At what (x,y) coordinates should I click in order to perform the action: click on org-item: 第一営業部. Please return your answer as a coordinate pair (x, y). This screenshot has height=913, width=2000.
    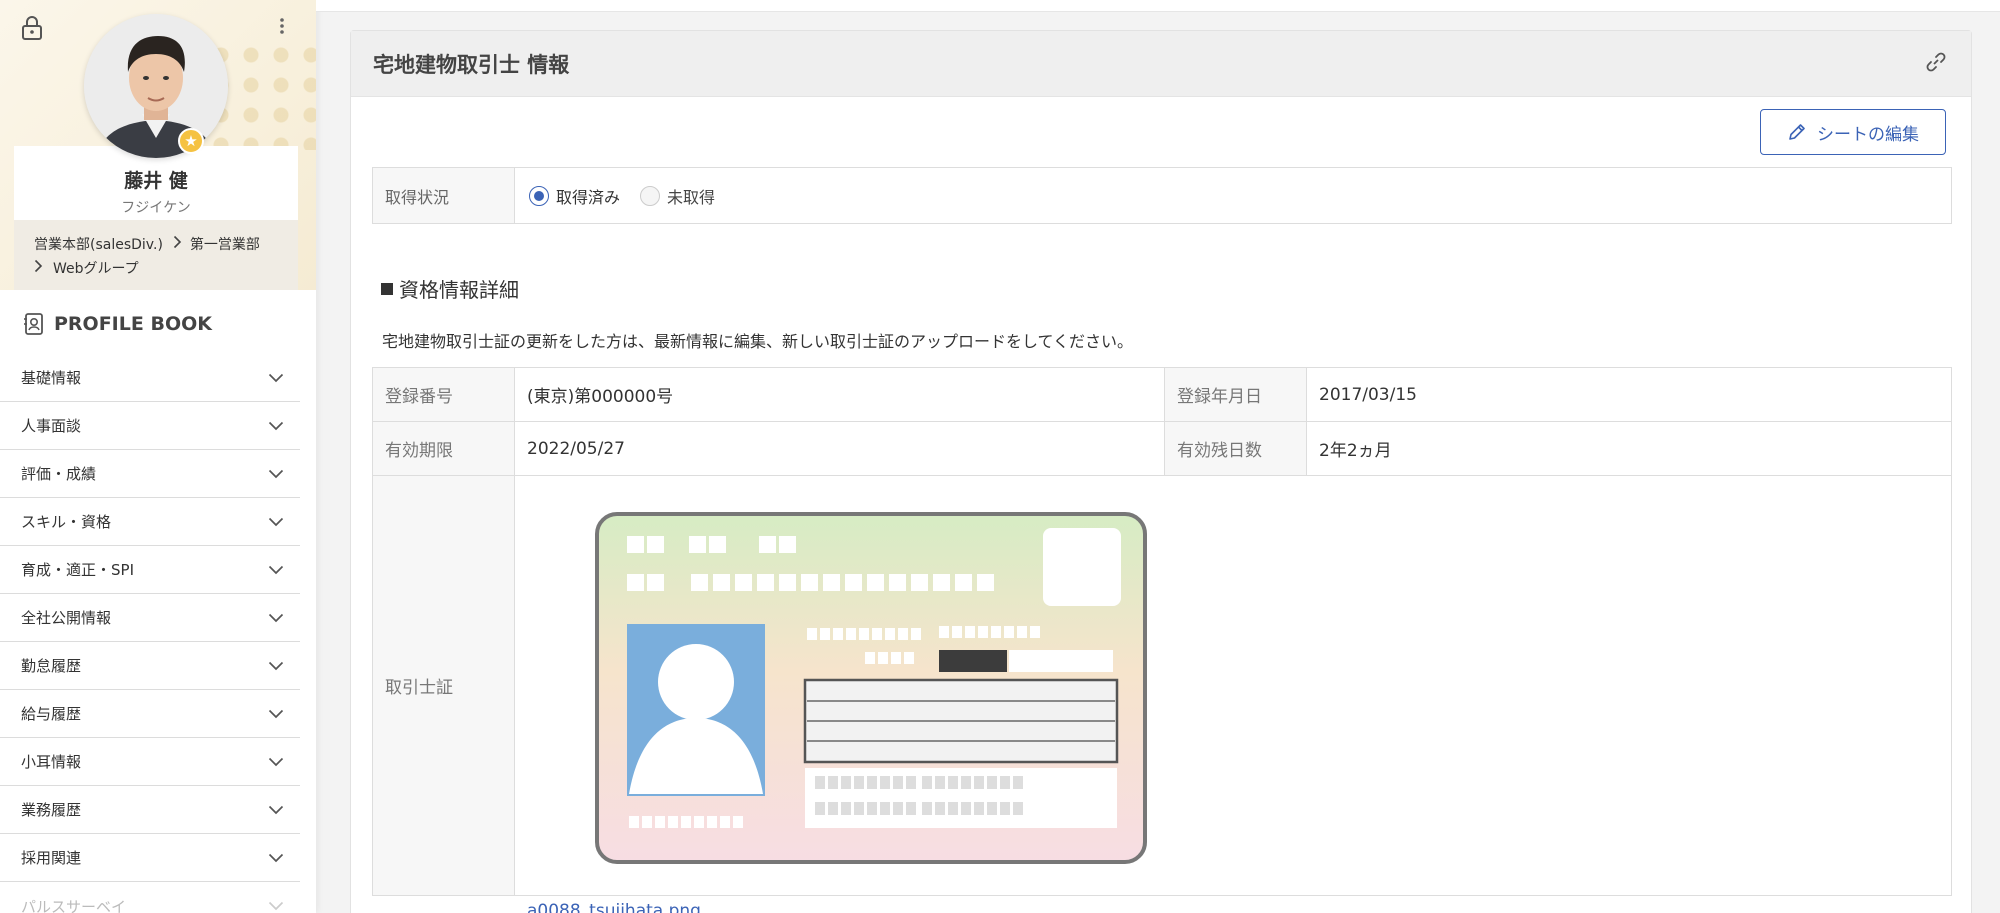
    Looking at the image, I should click on (225, 244).